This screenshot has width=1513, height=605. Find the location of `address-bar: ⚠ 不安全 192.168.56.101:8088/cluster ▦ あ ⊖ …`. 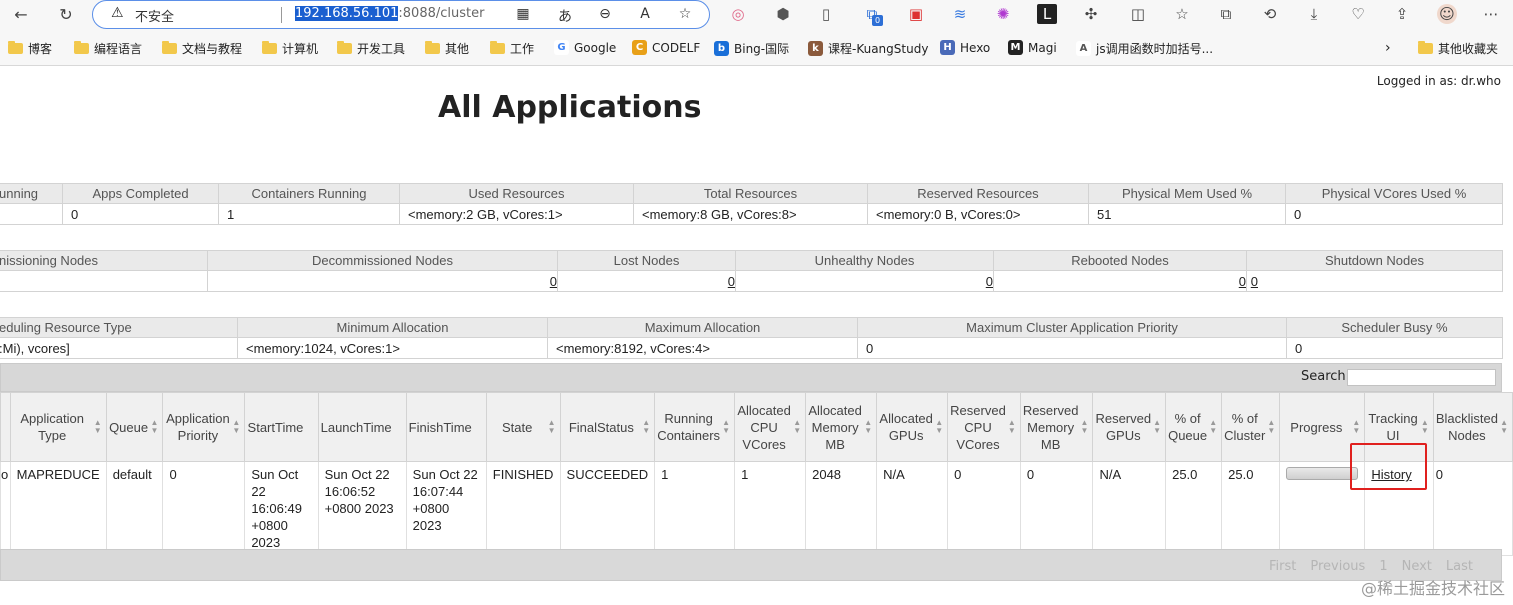

address-bar: ⚠ 不安全 192.168.56.101:8088/cluster ▦ あ ⊖ … is located at coordinates (401, 14).